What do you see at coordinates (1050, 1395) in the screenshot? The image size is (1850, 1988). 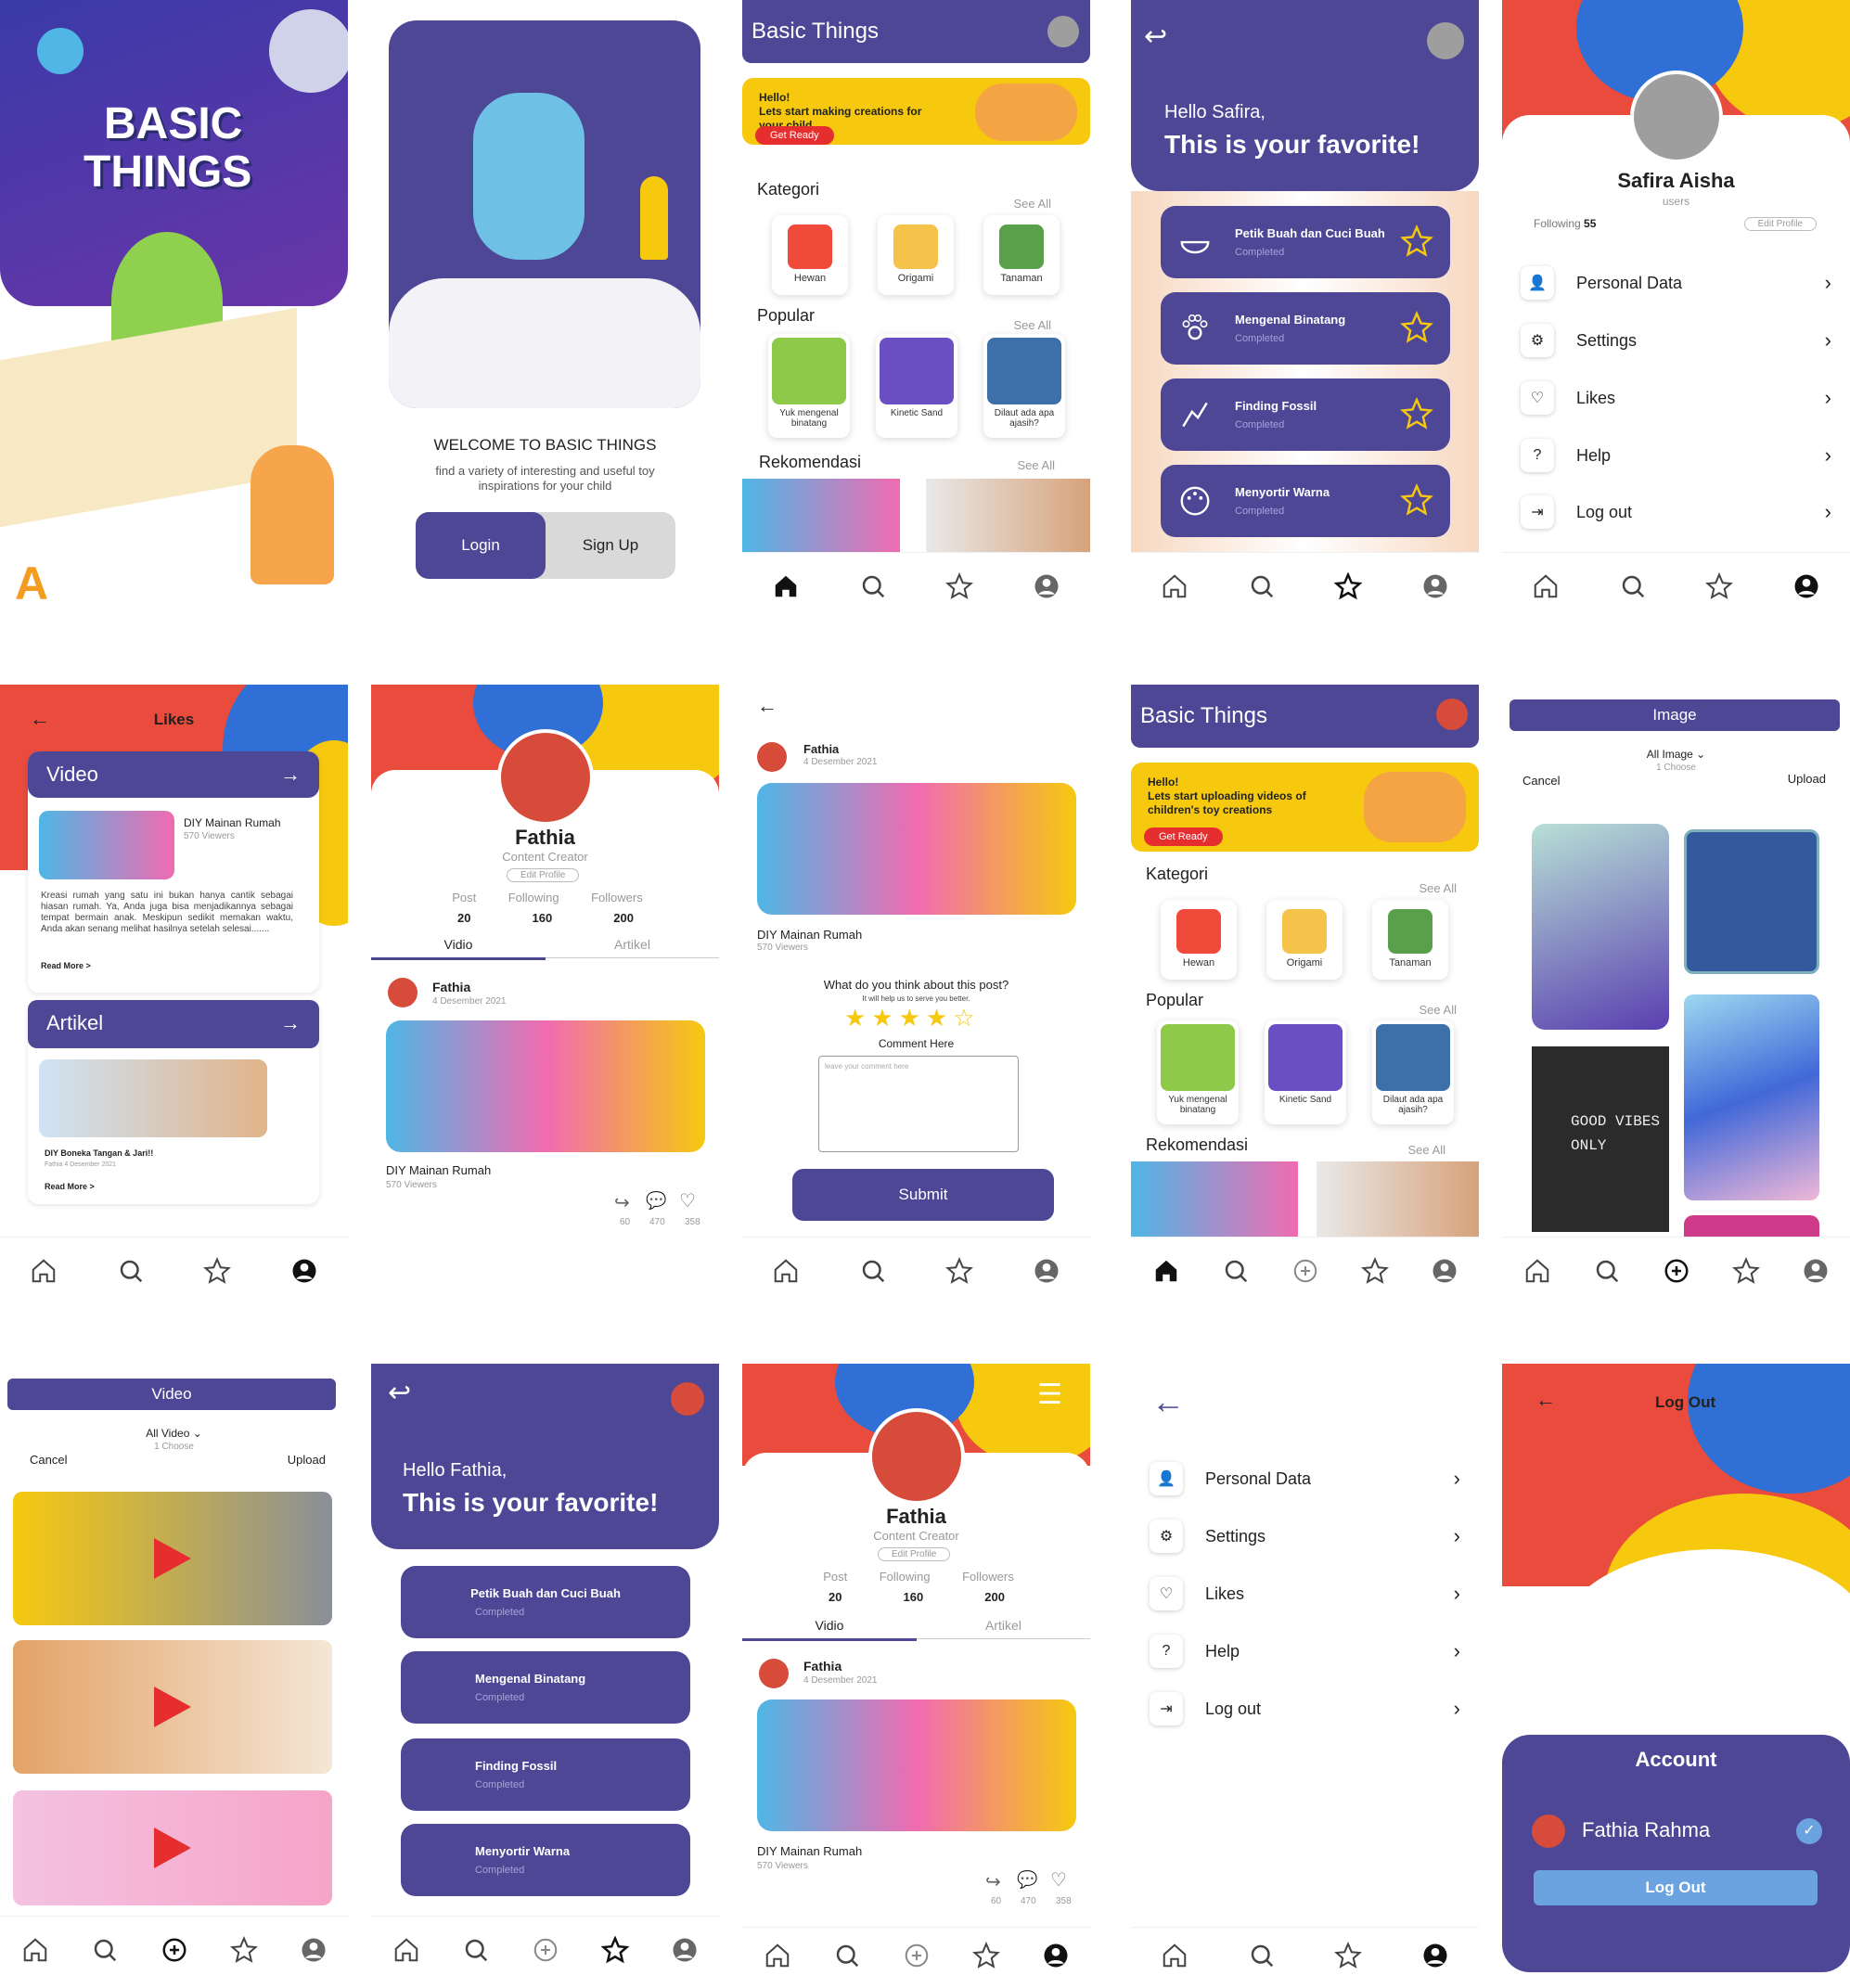 I see `hamburger-menu-icon: ☰` at bounding box center [1050, 1395].